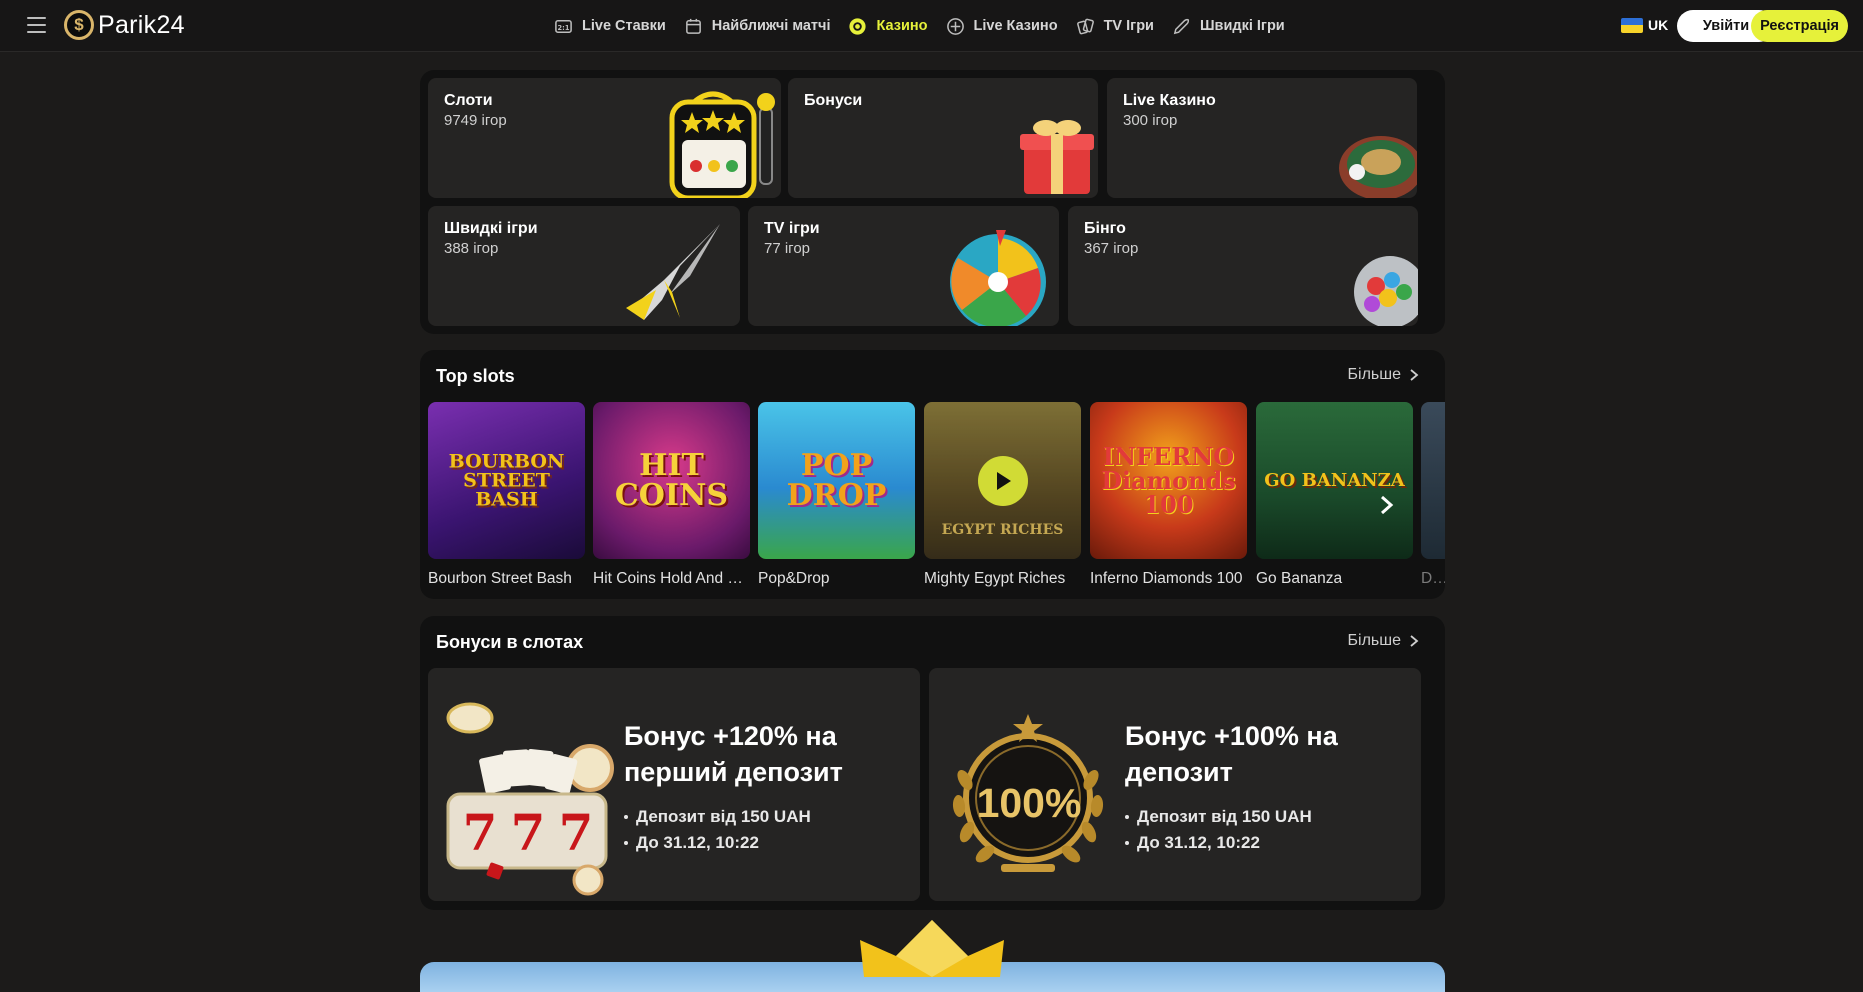  I want to click on nav-casino: Казино, so click(888, 26).